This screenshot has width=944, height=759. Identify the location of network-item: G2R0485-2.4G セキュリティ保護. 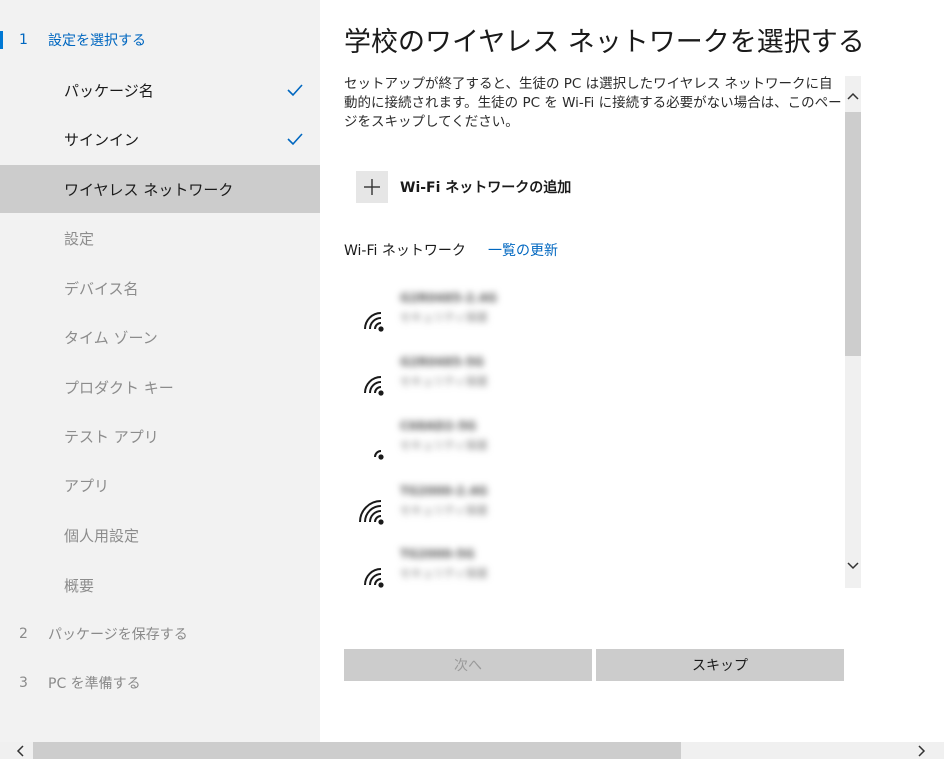
(456, 319).